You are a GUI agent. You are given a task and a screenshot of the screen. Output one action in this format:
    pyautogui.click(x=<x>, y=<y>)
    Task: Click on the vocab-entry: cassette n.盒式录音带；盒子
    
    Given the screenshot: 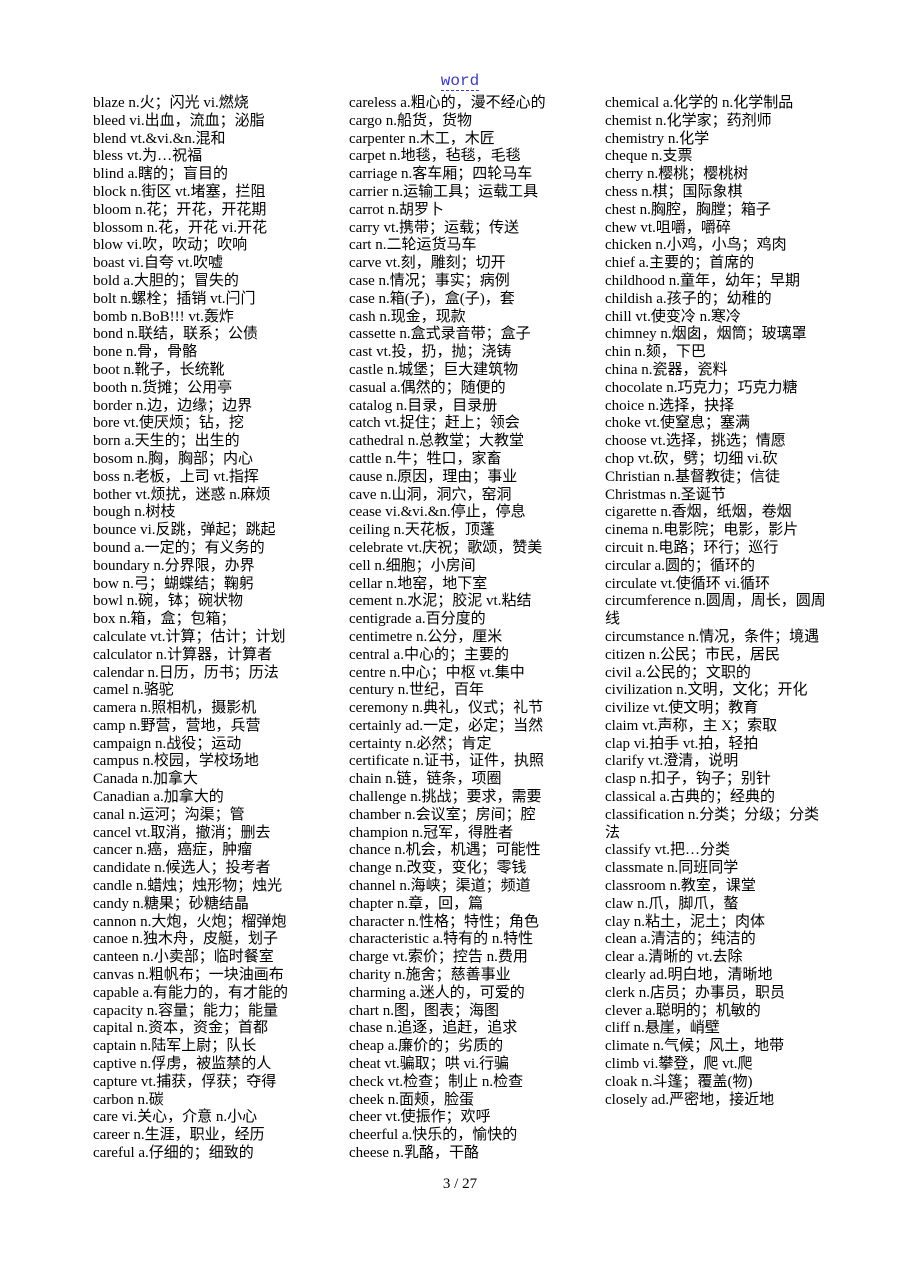 What is the action you would take?
    pyautogui.click(x=440, y=334)
    